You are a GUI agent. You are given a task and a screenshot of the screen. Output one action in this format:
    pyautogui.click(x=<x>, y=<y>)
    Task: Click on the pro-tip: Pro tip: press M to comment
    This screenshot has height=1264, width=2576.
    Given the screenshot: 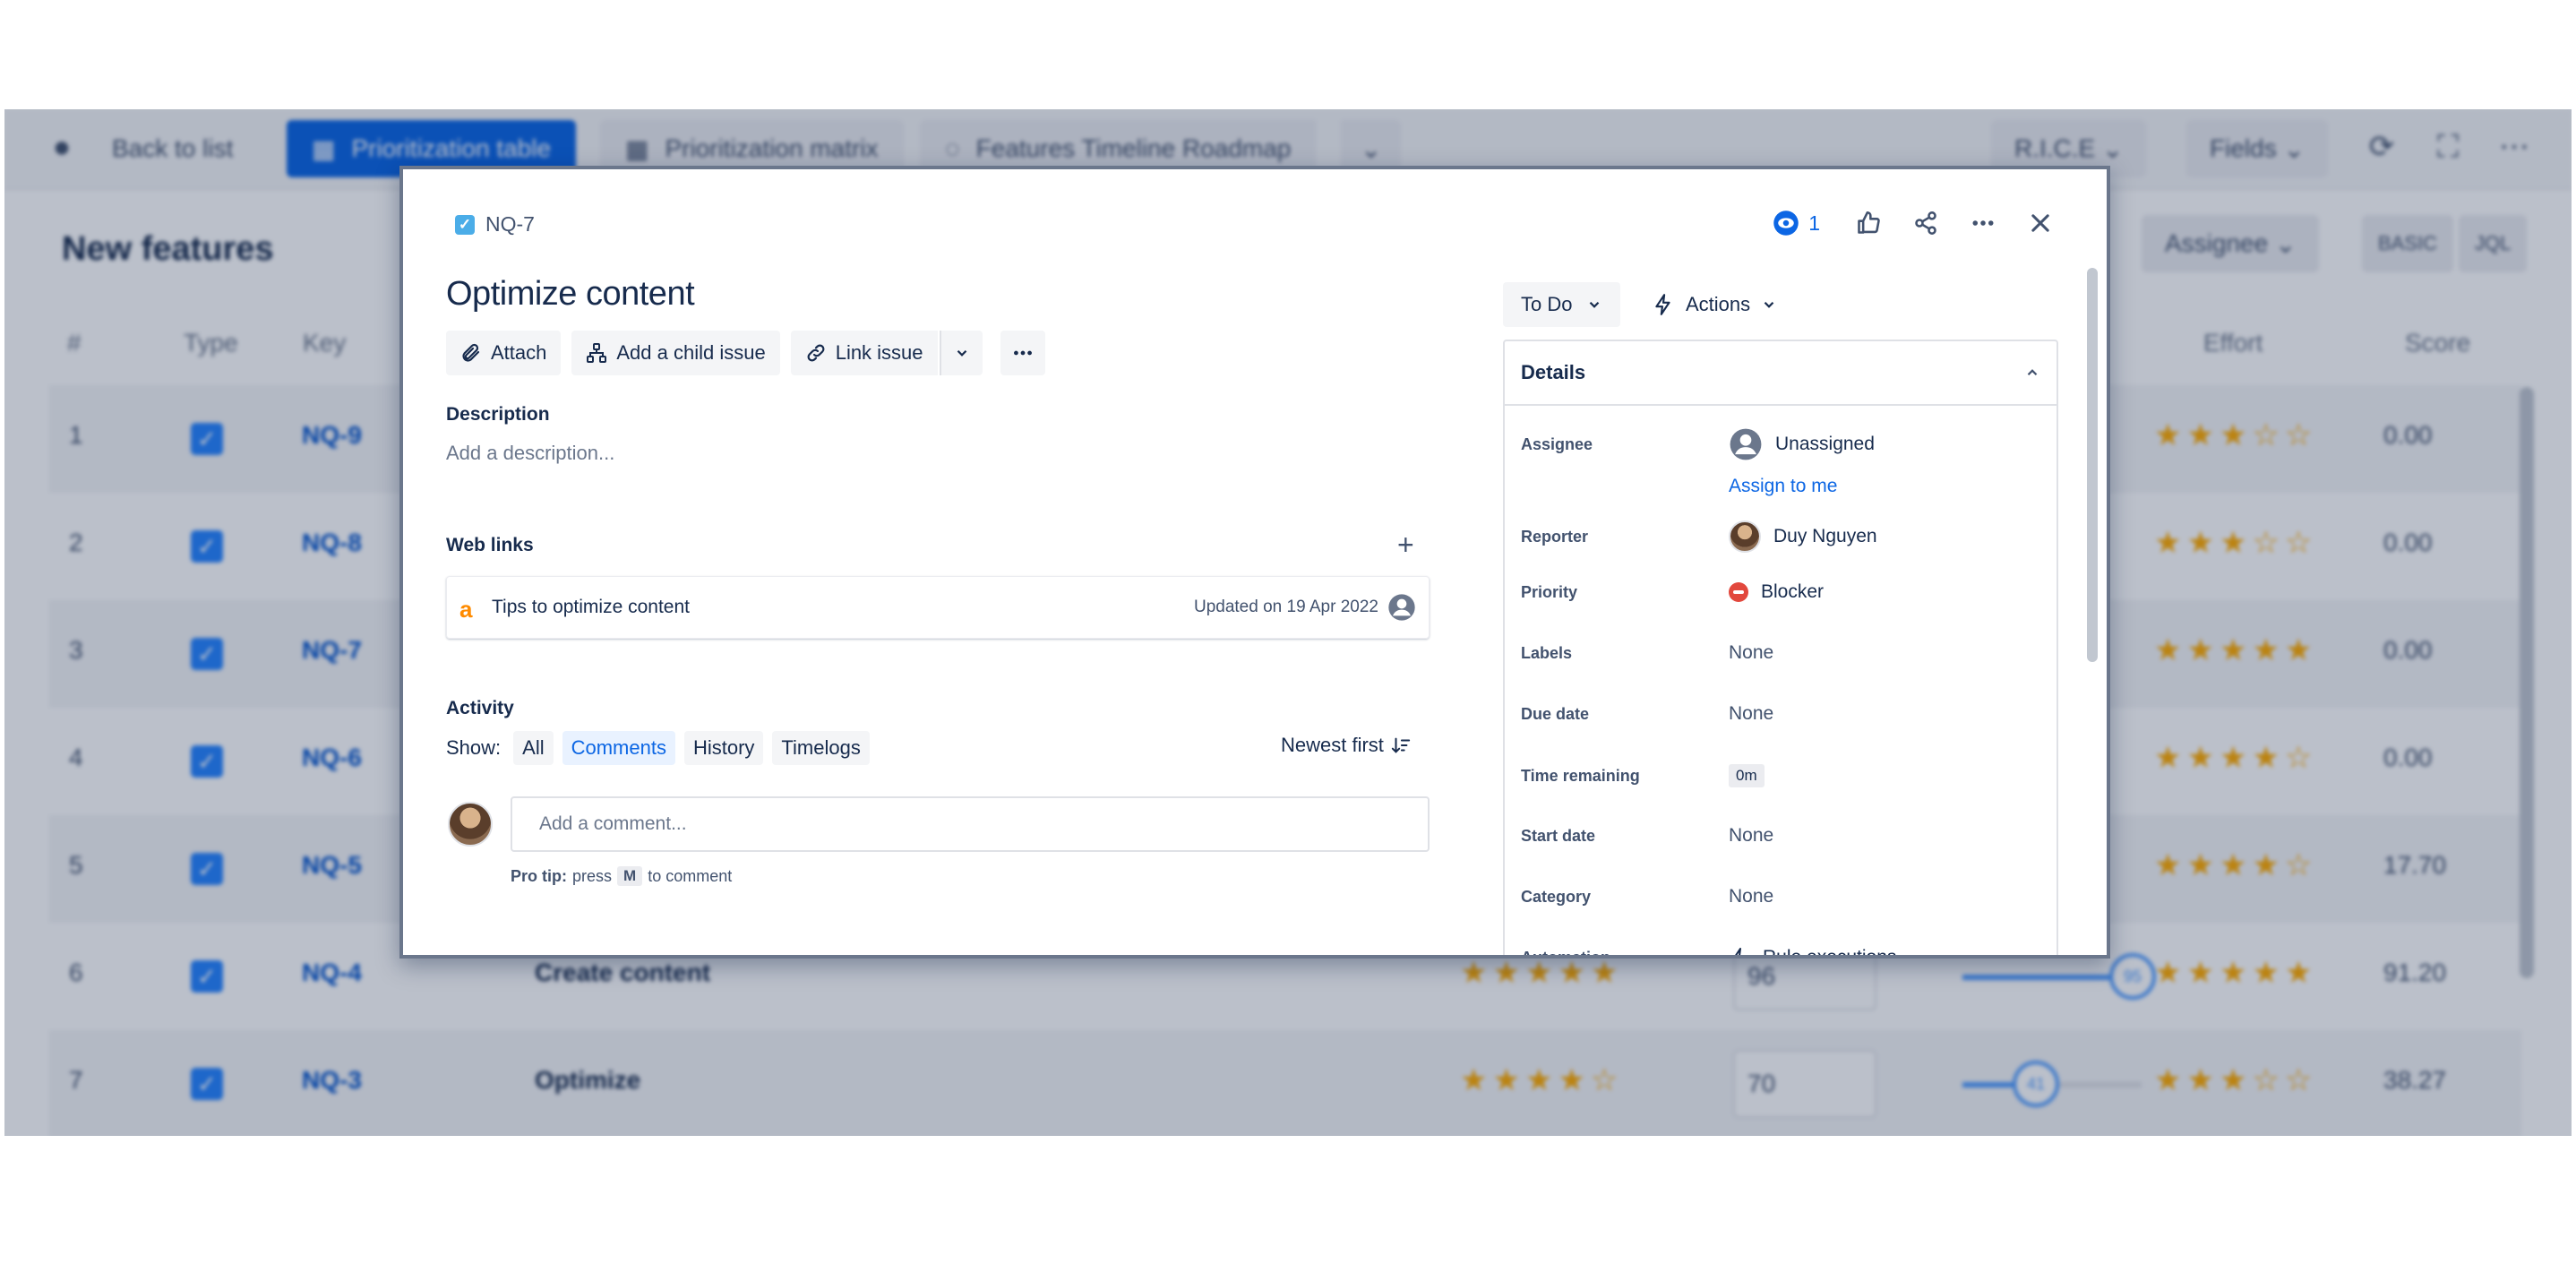 What is the action you would take?
    pyautogui.click(x=622, y=876)
    